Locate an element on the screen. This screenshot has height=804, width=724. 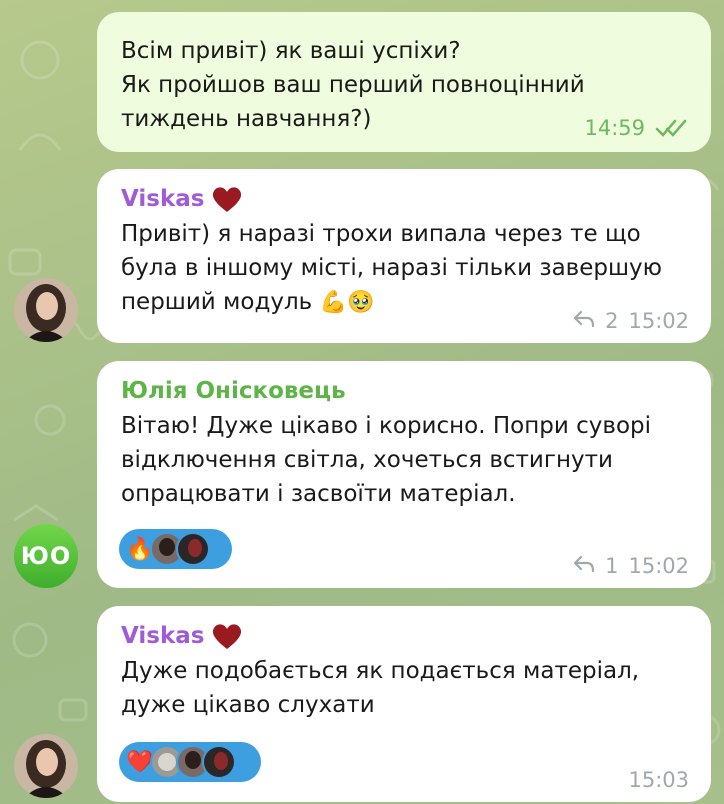
reply-count: 1 is located at coordinates (611, 566).